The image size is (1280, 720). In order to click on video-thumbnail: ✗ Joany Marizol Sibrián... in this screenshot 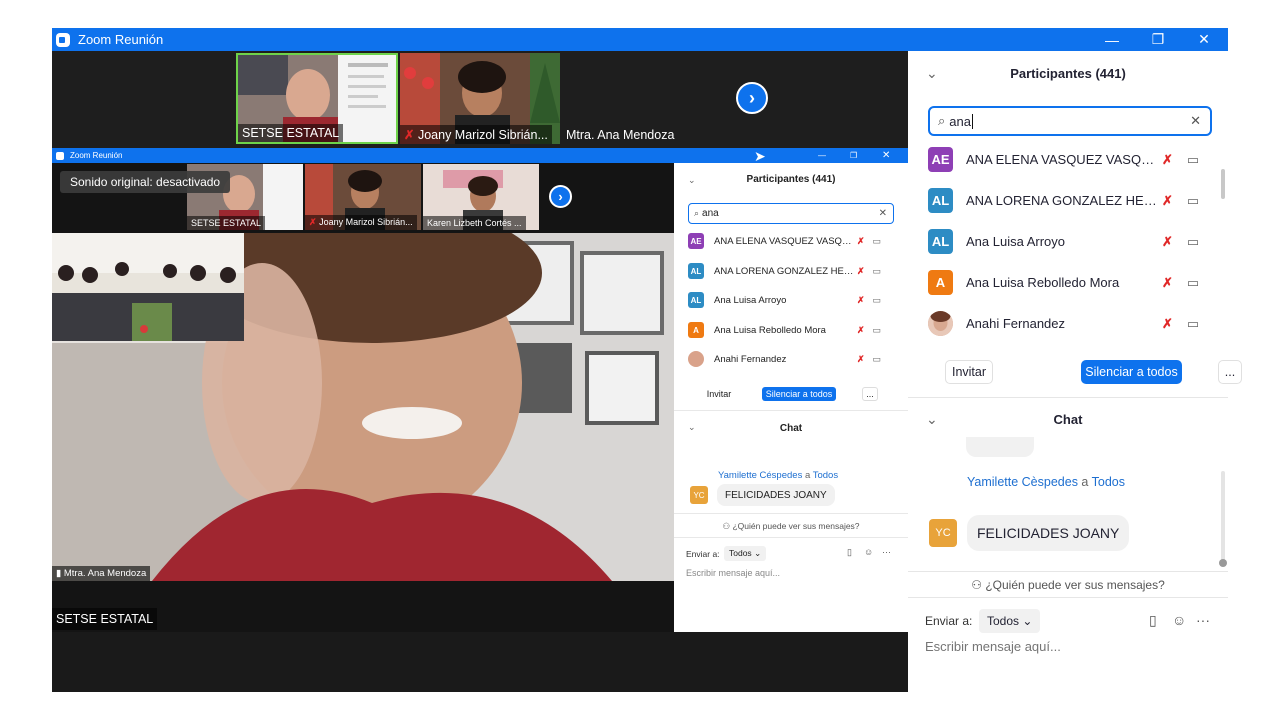, I will do `click(480, 98)`.